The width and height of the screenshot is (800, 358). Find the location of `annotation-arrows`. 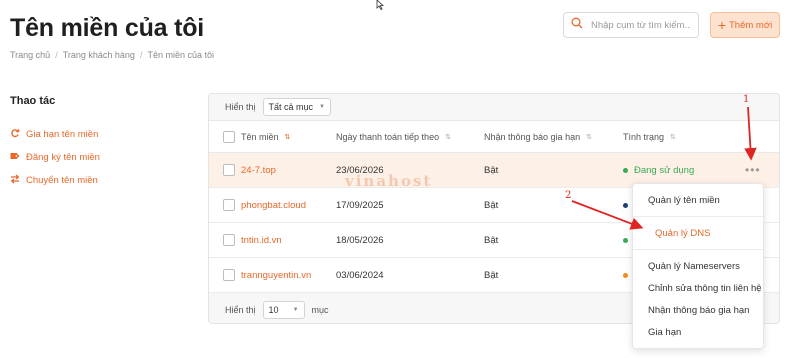

annotation-arrows is located at coordinates (664, 168).